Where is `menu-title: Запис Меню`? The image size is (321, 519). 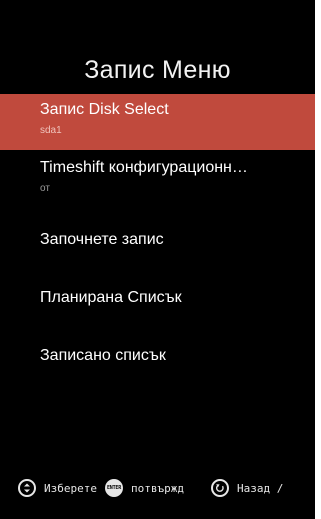
menu-title: Запис Меню is located at coordinates (157, 70).